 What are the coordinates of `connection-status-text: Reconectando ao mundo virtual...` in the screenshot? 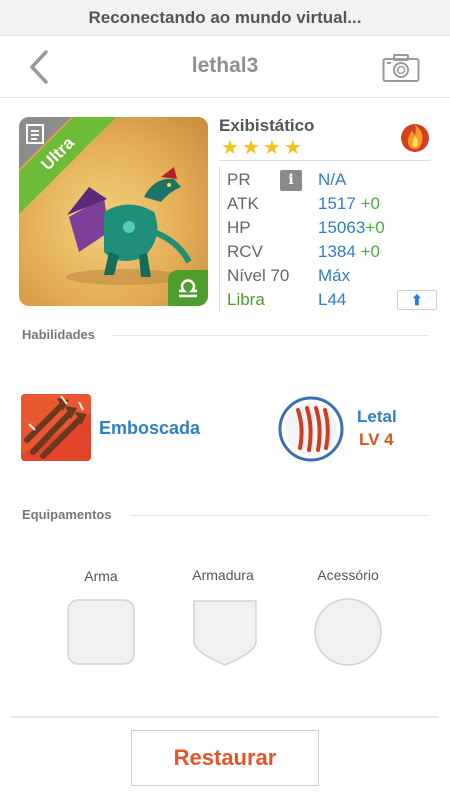 It's located at (225, 17).